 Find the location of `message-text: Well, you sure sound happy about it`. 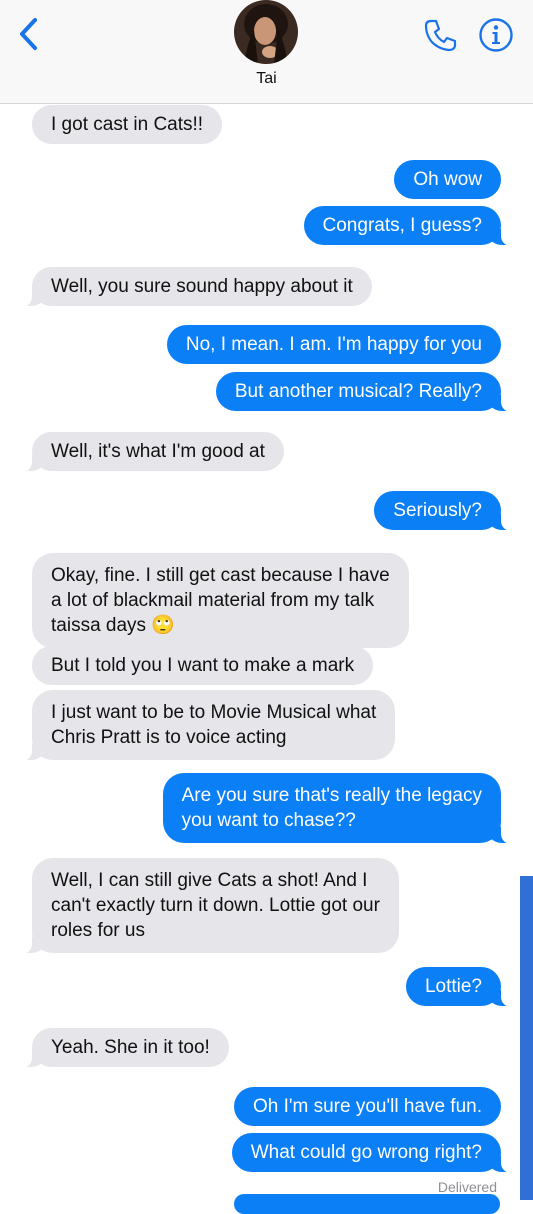

message-text: Well, you sure sound happy about it is located at coordinates (202, 286).